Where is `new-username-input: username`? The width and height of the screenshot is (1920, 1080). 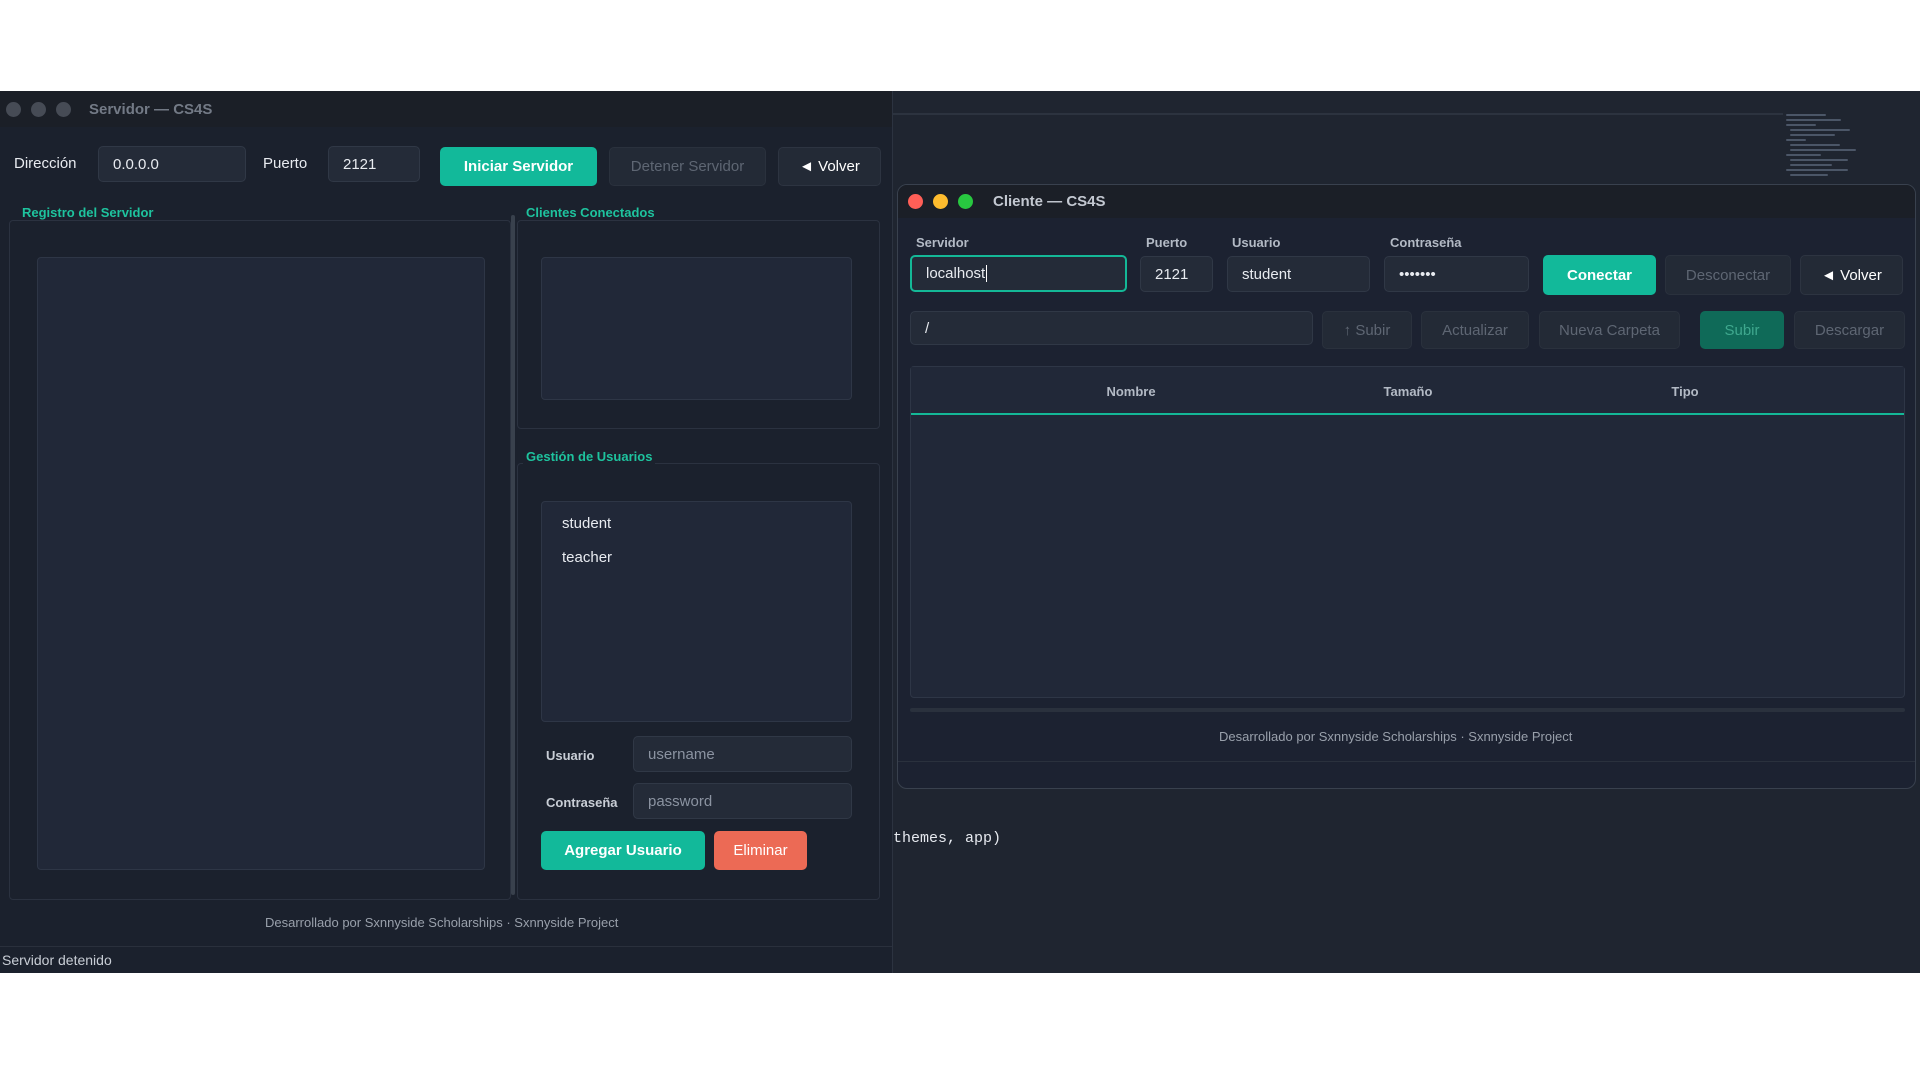
new-username-input: username is located at coordinates (742, 754).